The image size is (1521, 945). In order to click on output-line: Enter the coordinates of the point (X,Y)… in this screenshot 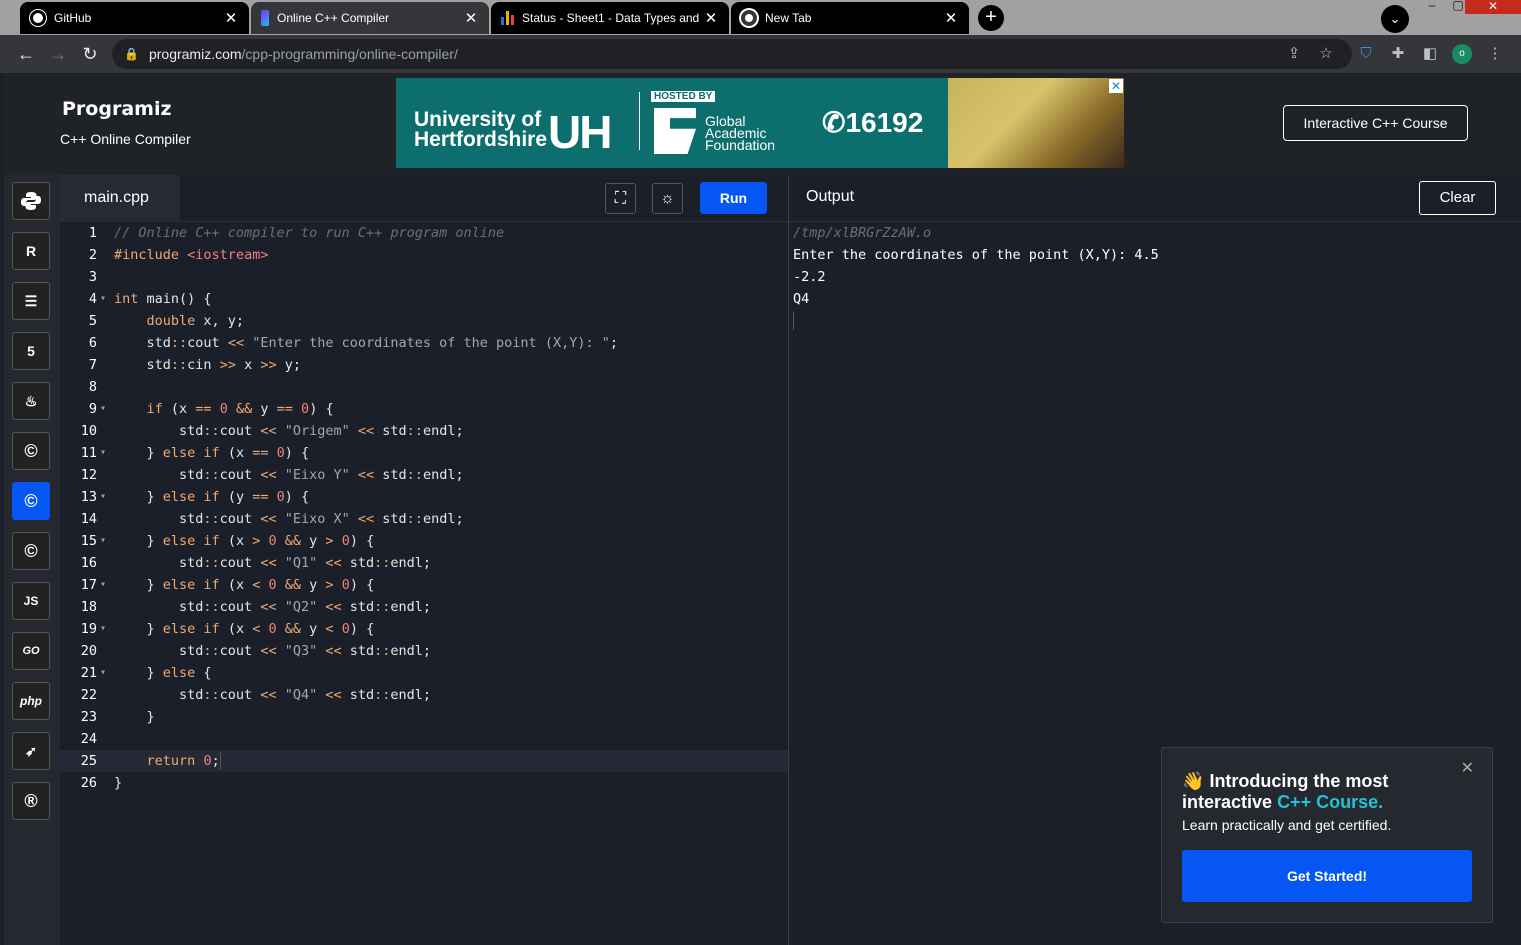, I will do `click(976, 255)`.